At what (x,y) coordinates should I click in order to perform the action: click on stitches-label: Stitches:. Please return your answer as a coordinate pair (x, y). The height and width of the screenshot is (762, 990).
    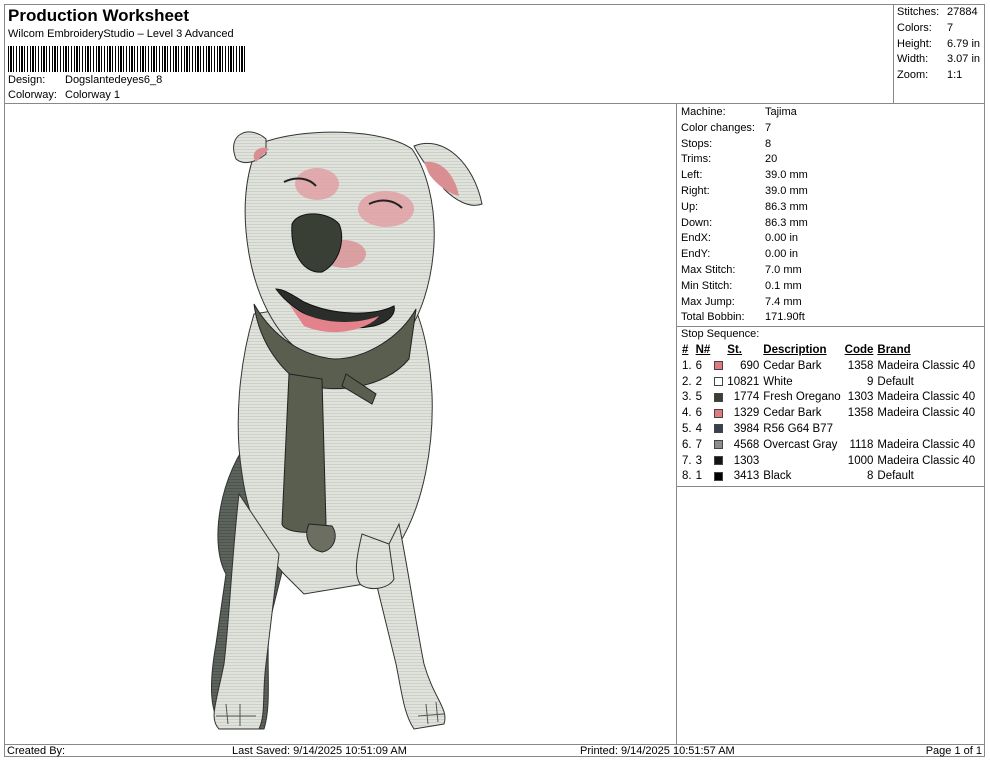
    Looking at the image, I should click on (918, 12).